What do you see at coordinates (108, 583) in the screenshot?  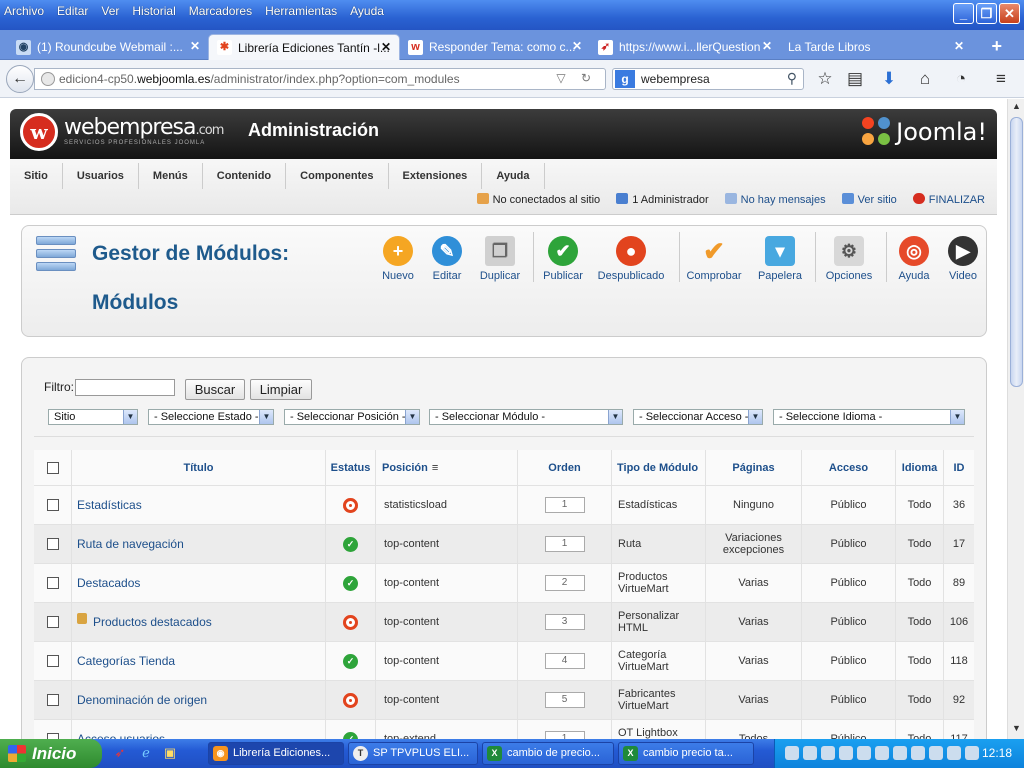 I see `module-title-link: Destacados` at bounding box center [108, 583].